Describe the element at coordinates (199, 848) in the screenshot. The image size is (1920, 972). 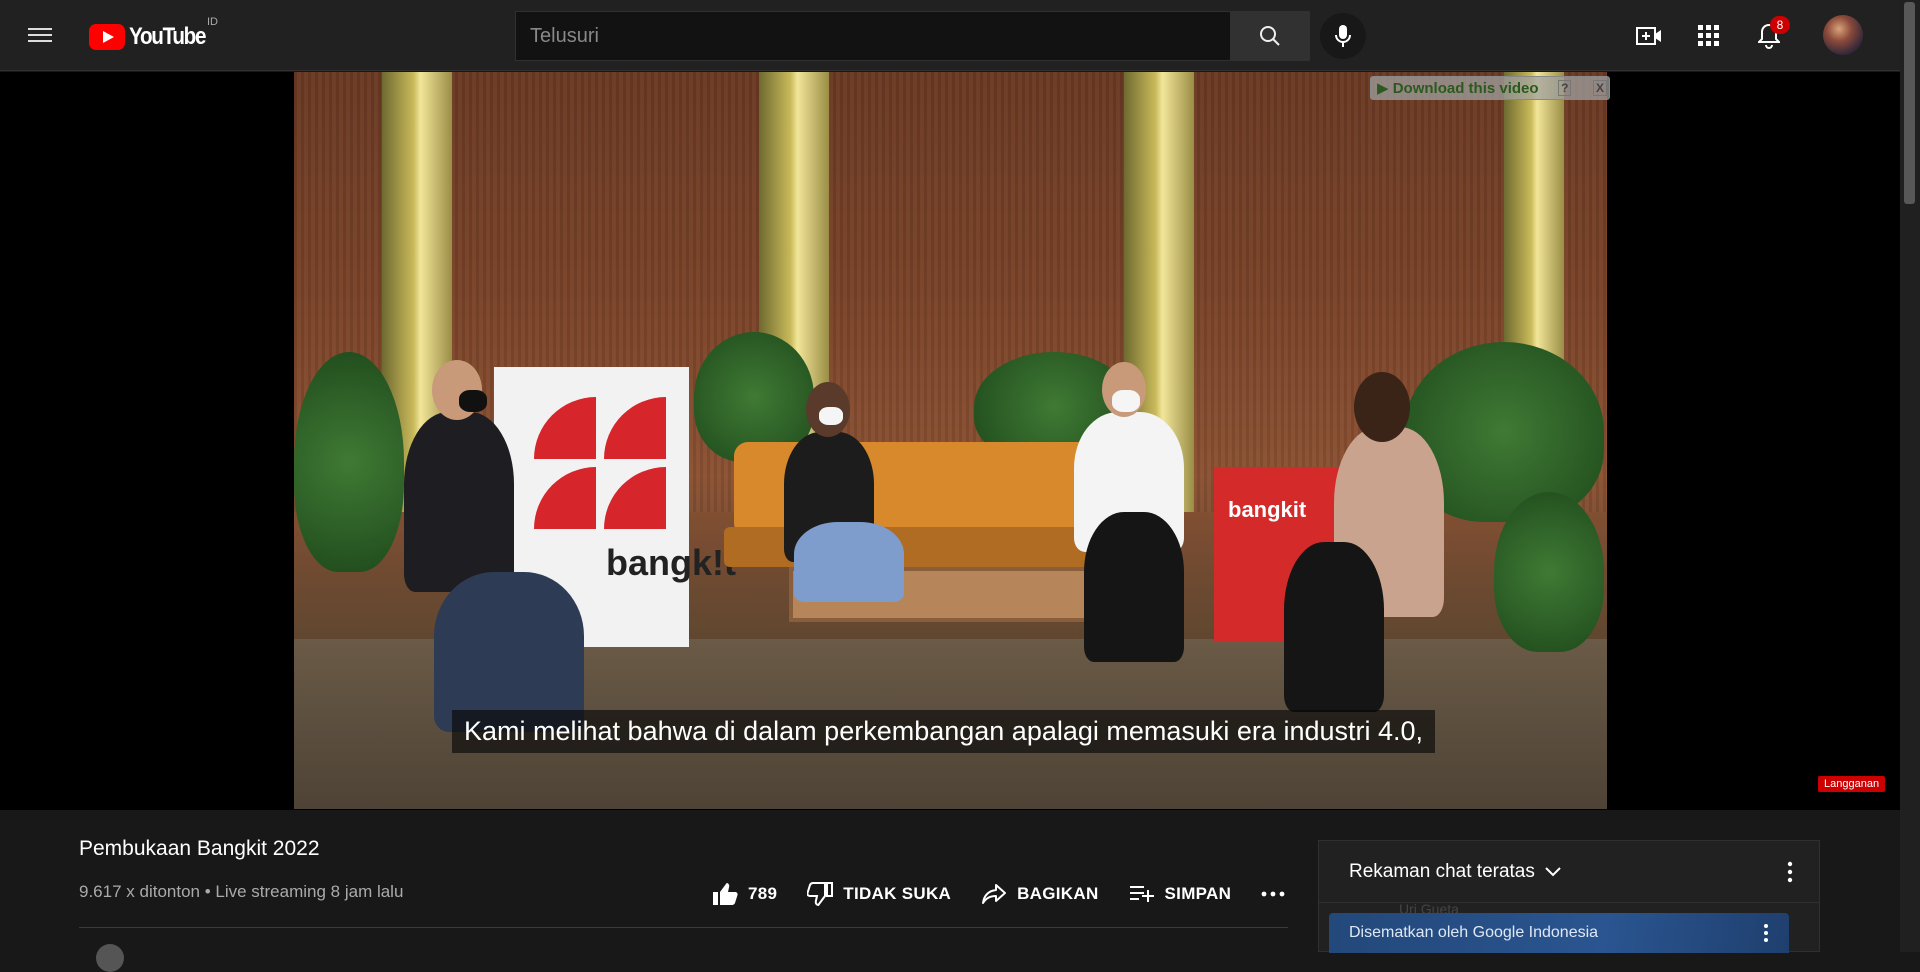
I see `video-title: Pembukaan Bangkit 2022` at that location.